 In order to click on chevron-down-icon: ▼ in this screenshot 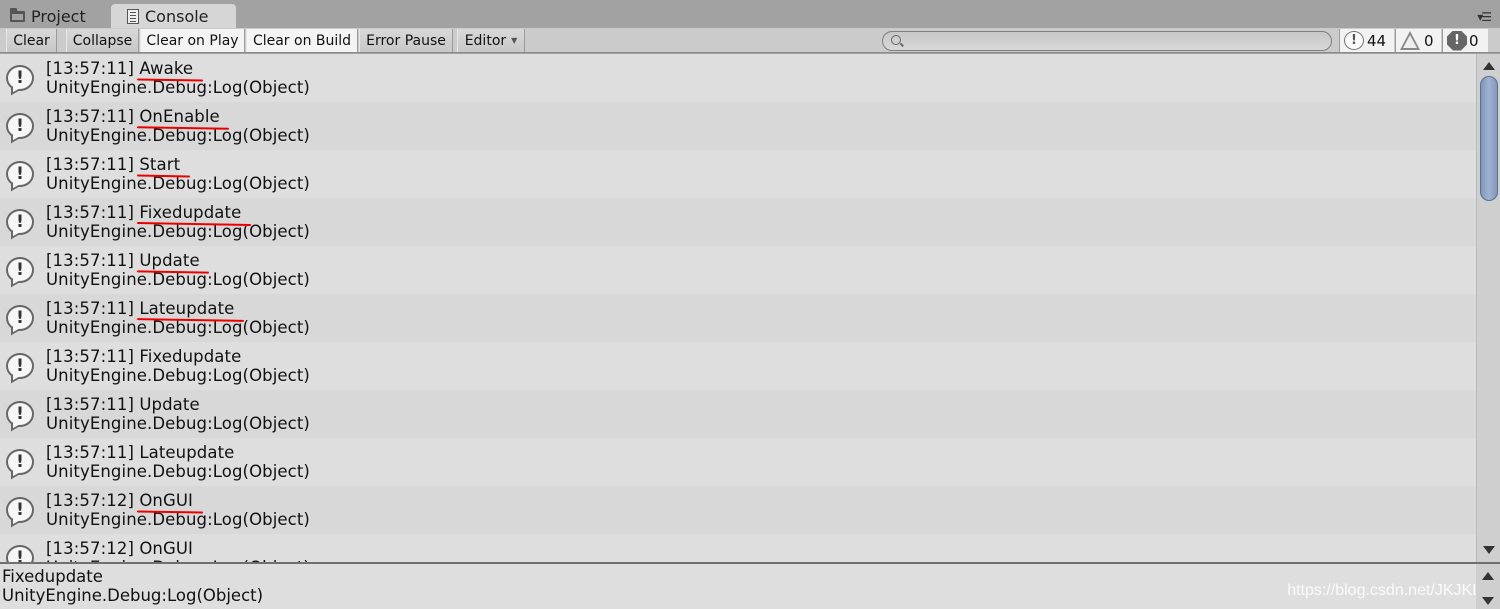, I will do `click(514, 40)`.